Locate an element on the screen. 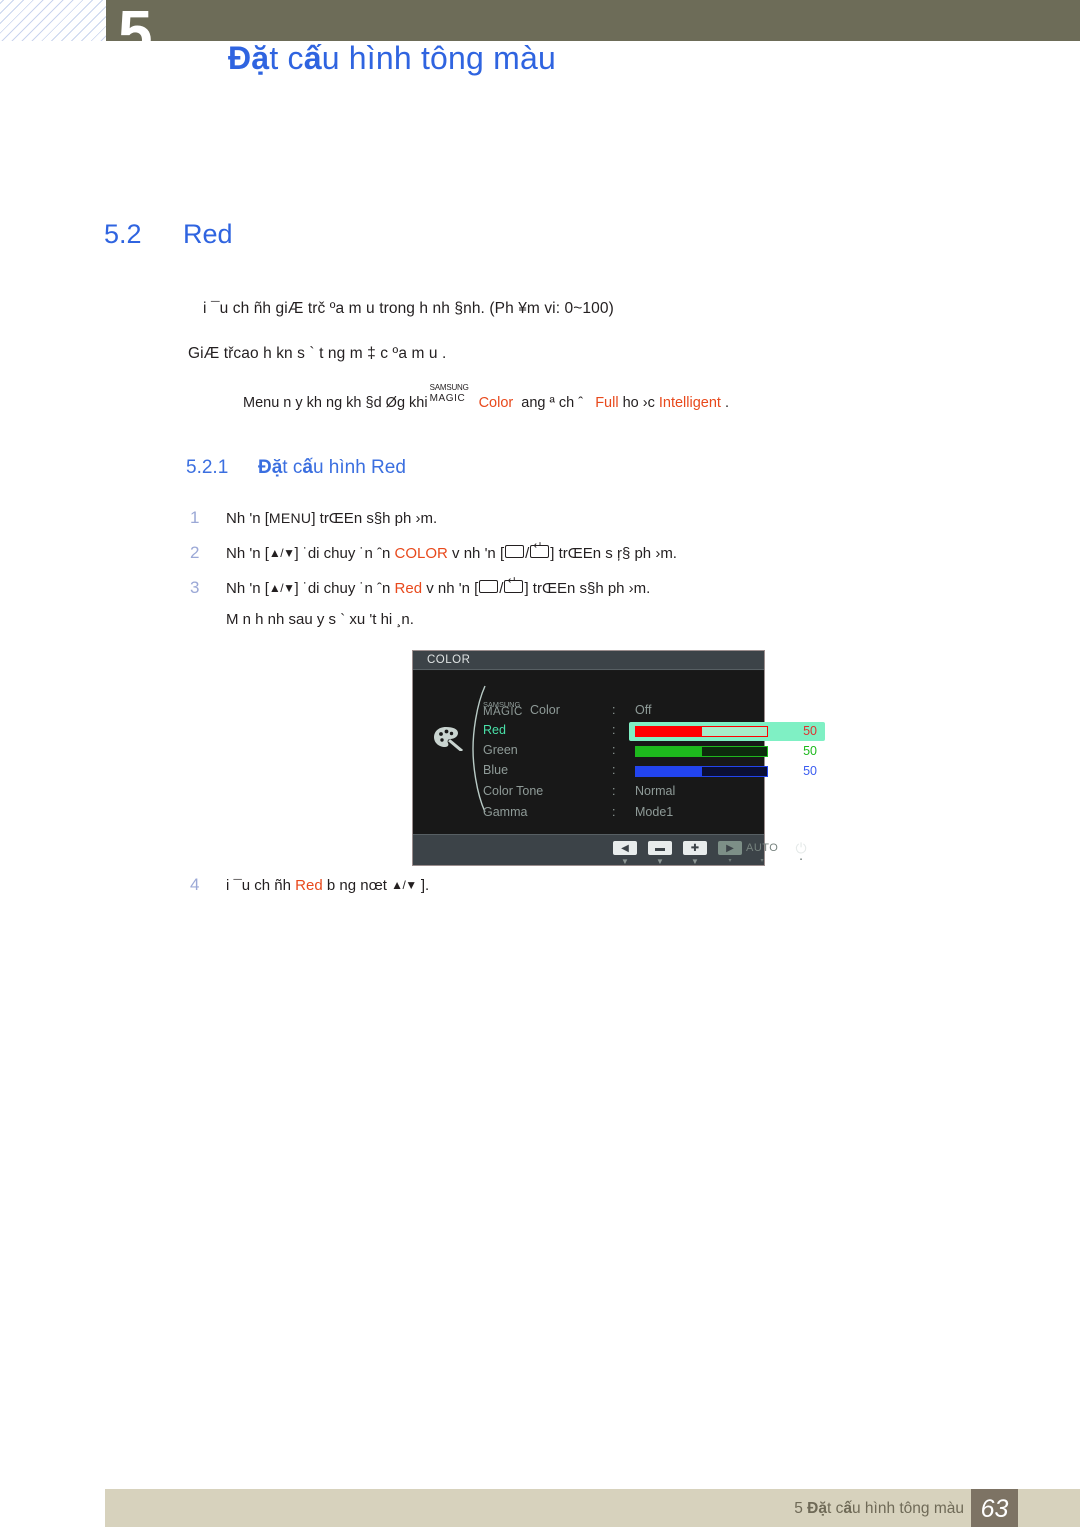 The height and width of the screenshot is (1527, 1080). footer-title-part-1: t c is located at coordinates (835, 1508).